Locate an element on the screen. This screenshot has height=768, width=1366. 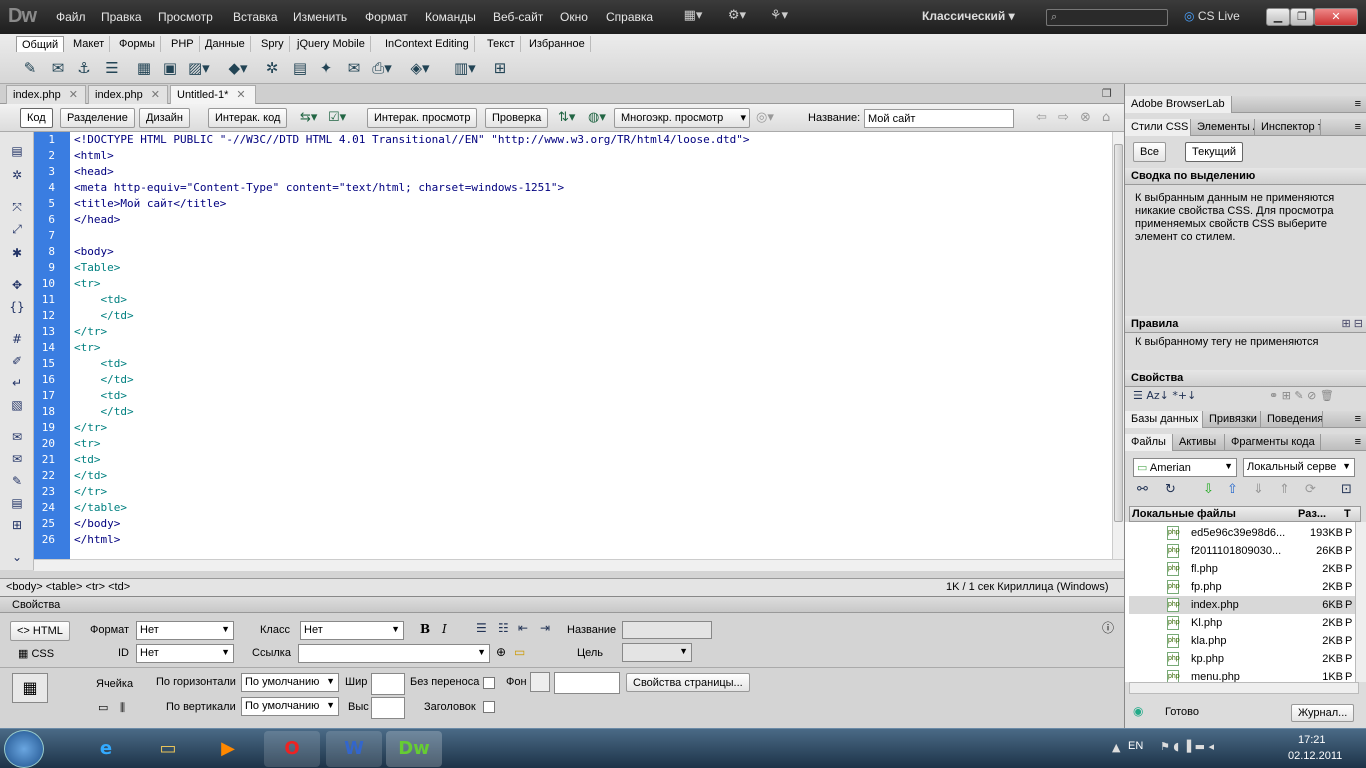
file-row: php Kl.php 2KB P is located at coordinates (1242, 623).